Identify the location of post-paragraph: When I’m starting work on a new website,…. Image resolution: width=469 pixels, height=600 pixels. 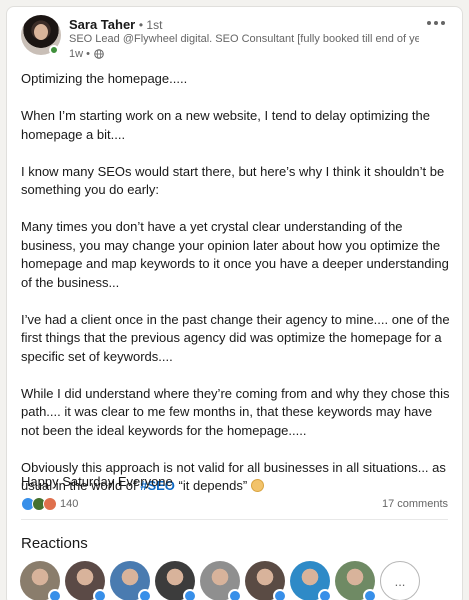
(225, 125).